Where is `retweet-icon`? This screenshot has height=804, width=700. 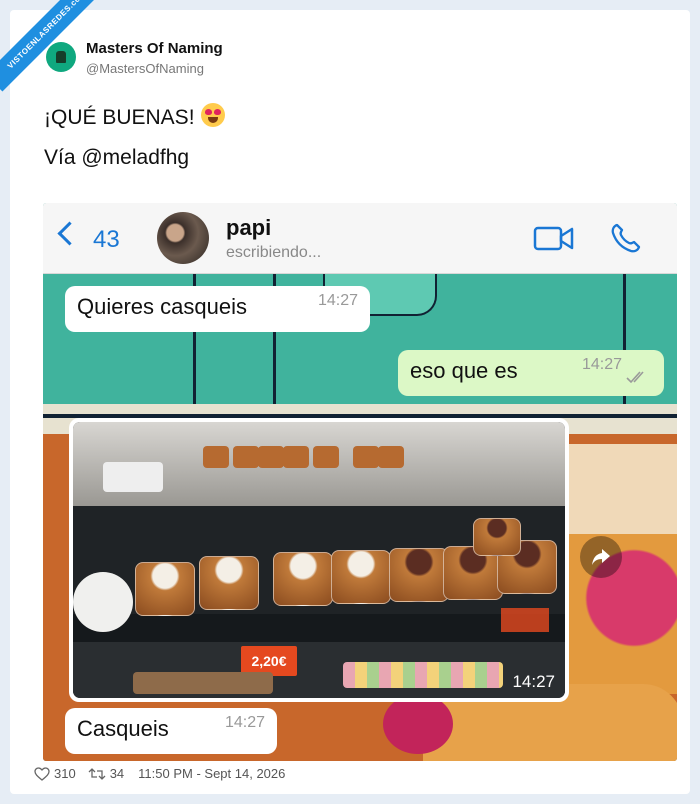
retweet-icon is located at coordinates (97, 774).